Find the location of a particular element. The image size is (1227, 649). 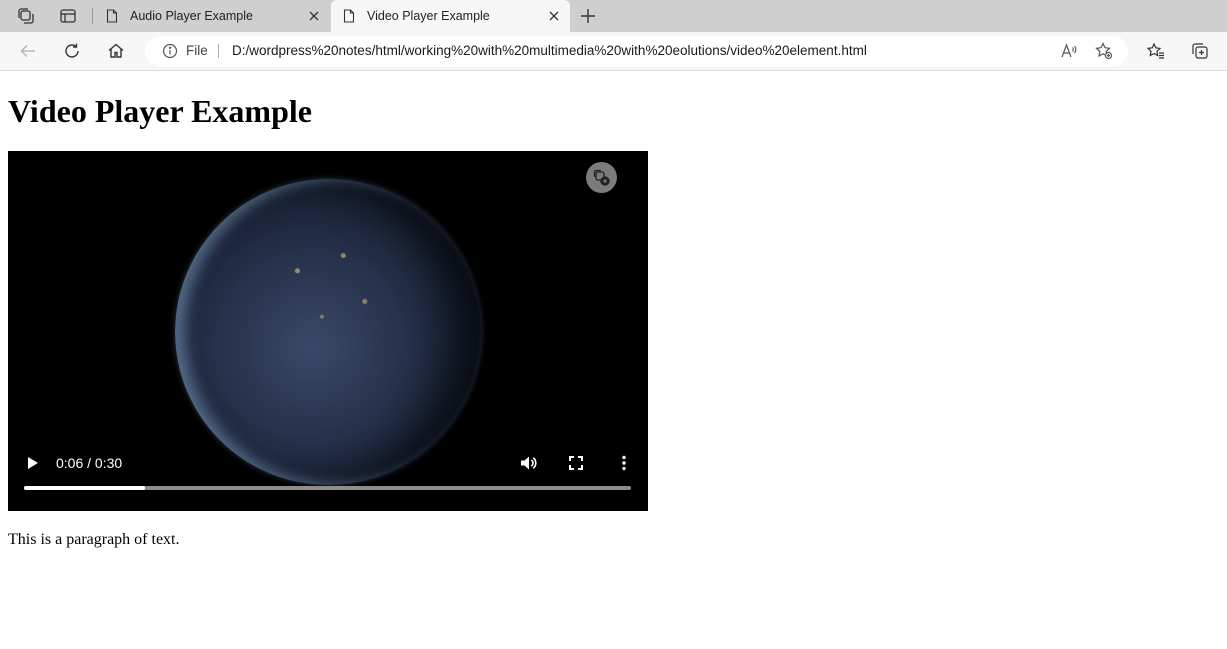

favorites-icon is located at coordinates (1156, 51).